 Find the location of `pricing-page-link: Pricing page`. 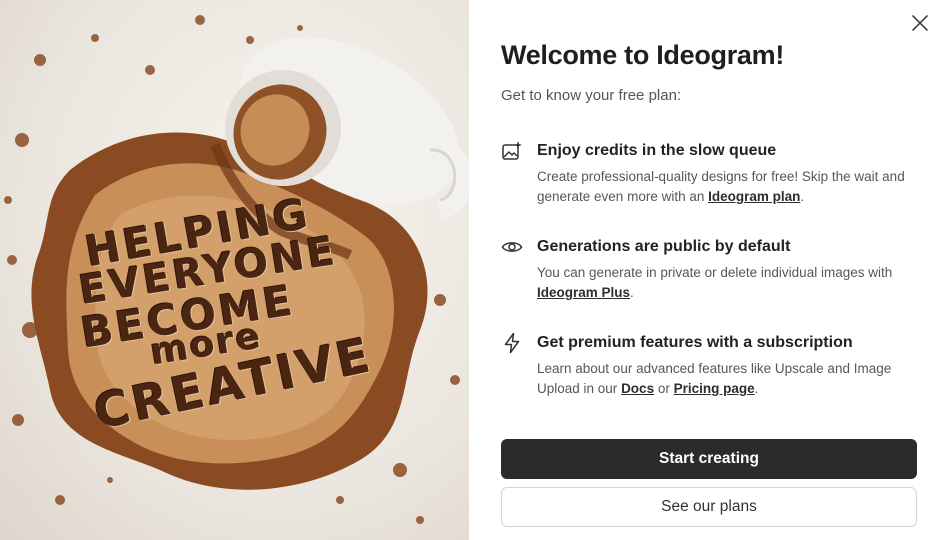

pricing-page-link: Pricing page is located at coordinates (714, 388).